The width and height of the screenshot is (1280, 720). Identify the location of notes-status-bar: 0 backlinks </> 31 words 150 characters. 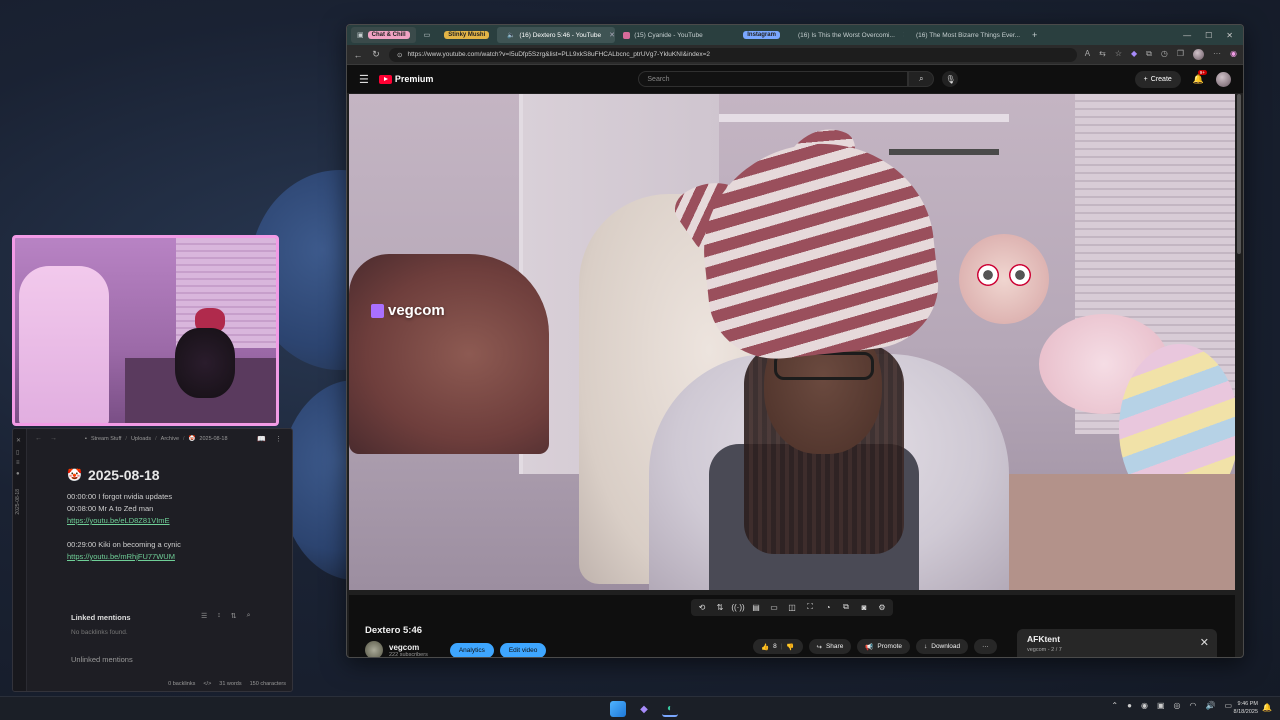
(227, 684).